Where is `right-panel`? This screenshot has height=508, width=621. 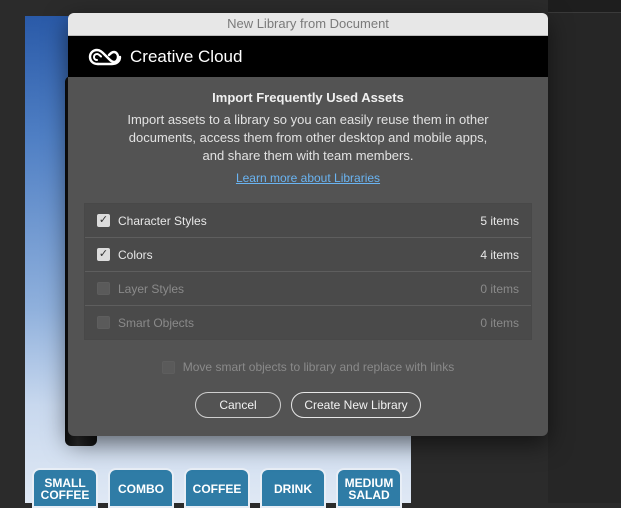
right-panel is located at coordinates (584, 251).